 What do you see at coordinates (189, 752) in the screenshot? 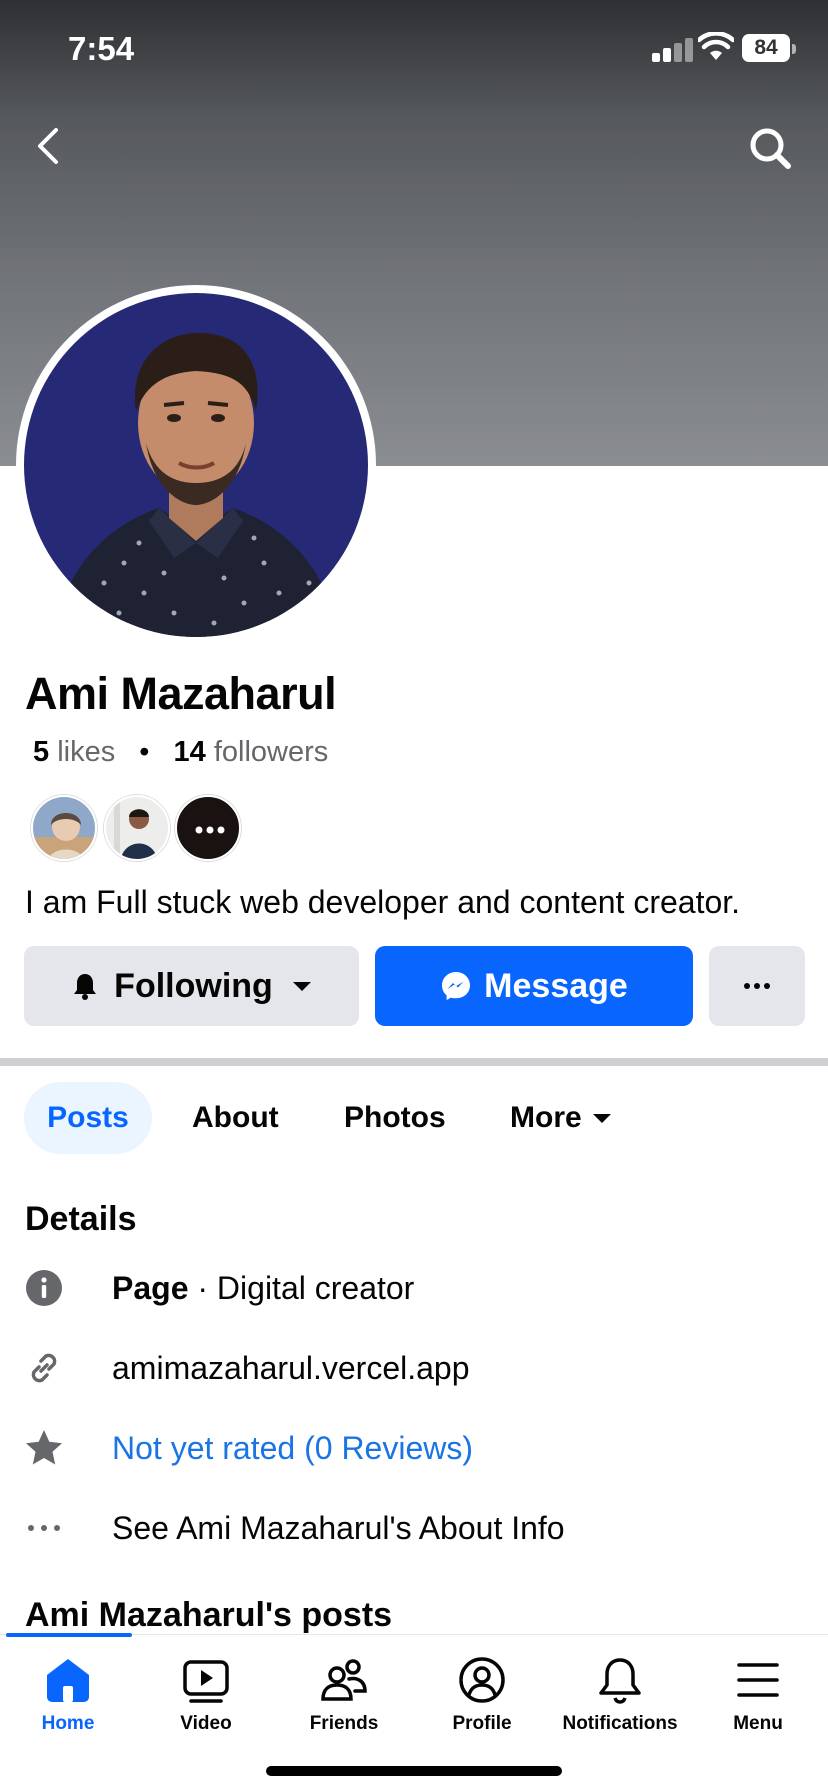
I see `followers-count: 14` at bounding box center [189, 752].